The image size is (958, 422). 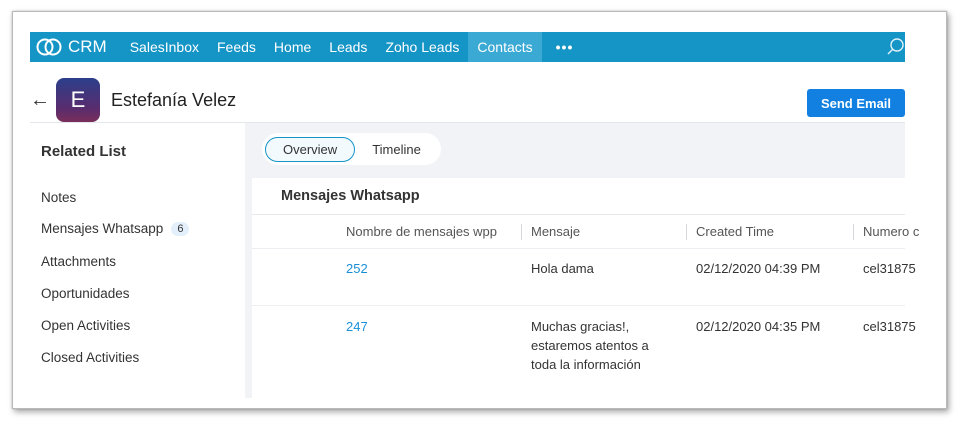 What do you see at coordinates (896, 49) in the screenshot?
I see `search-icon` at bounding box center [896, 49].